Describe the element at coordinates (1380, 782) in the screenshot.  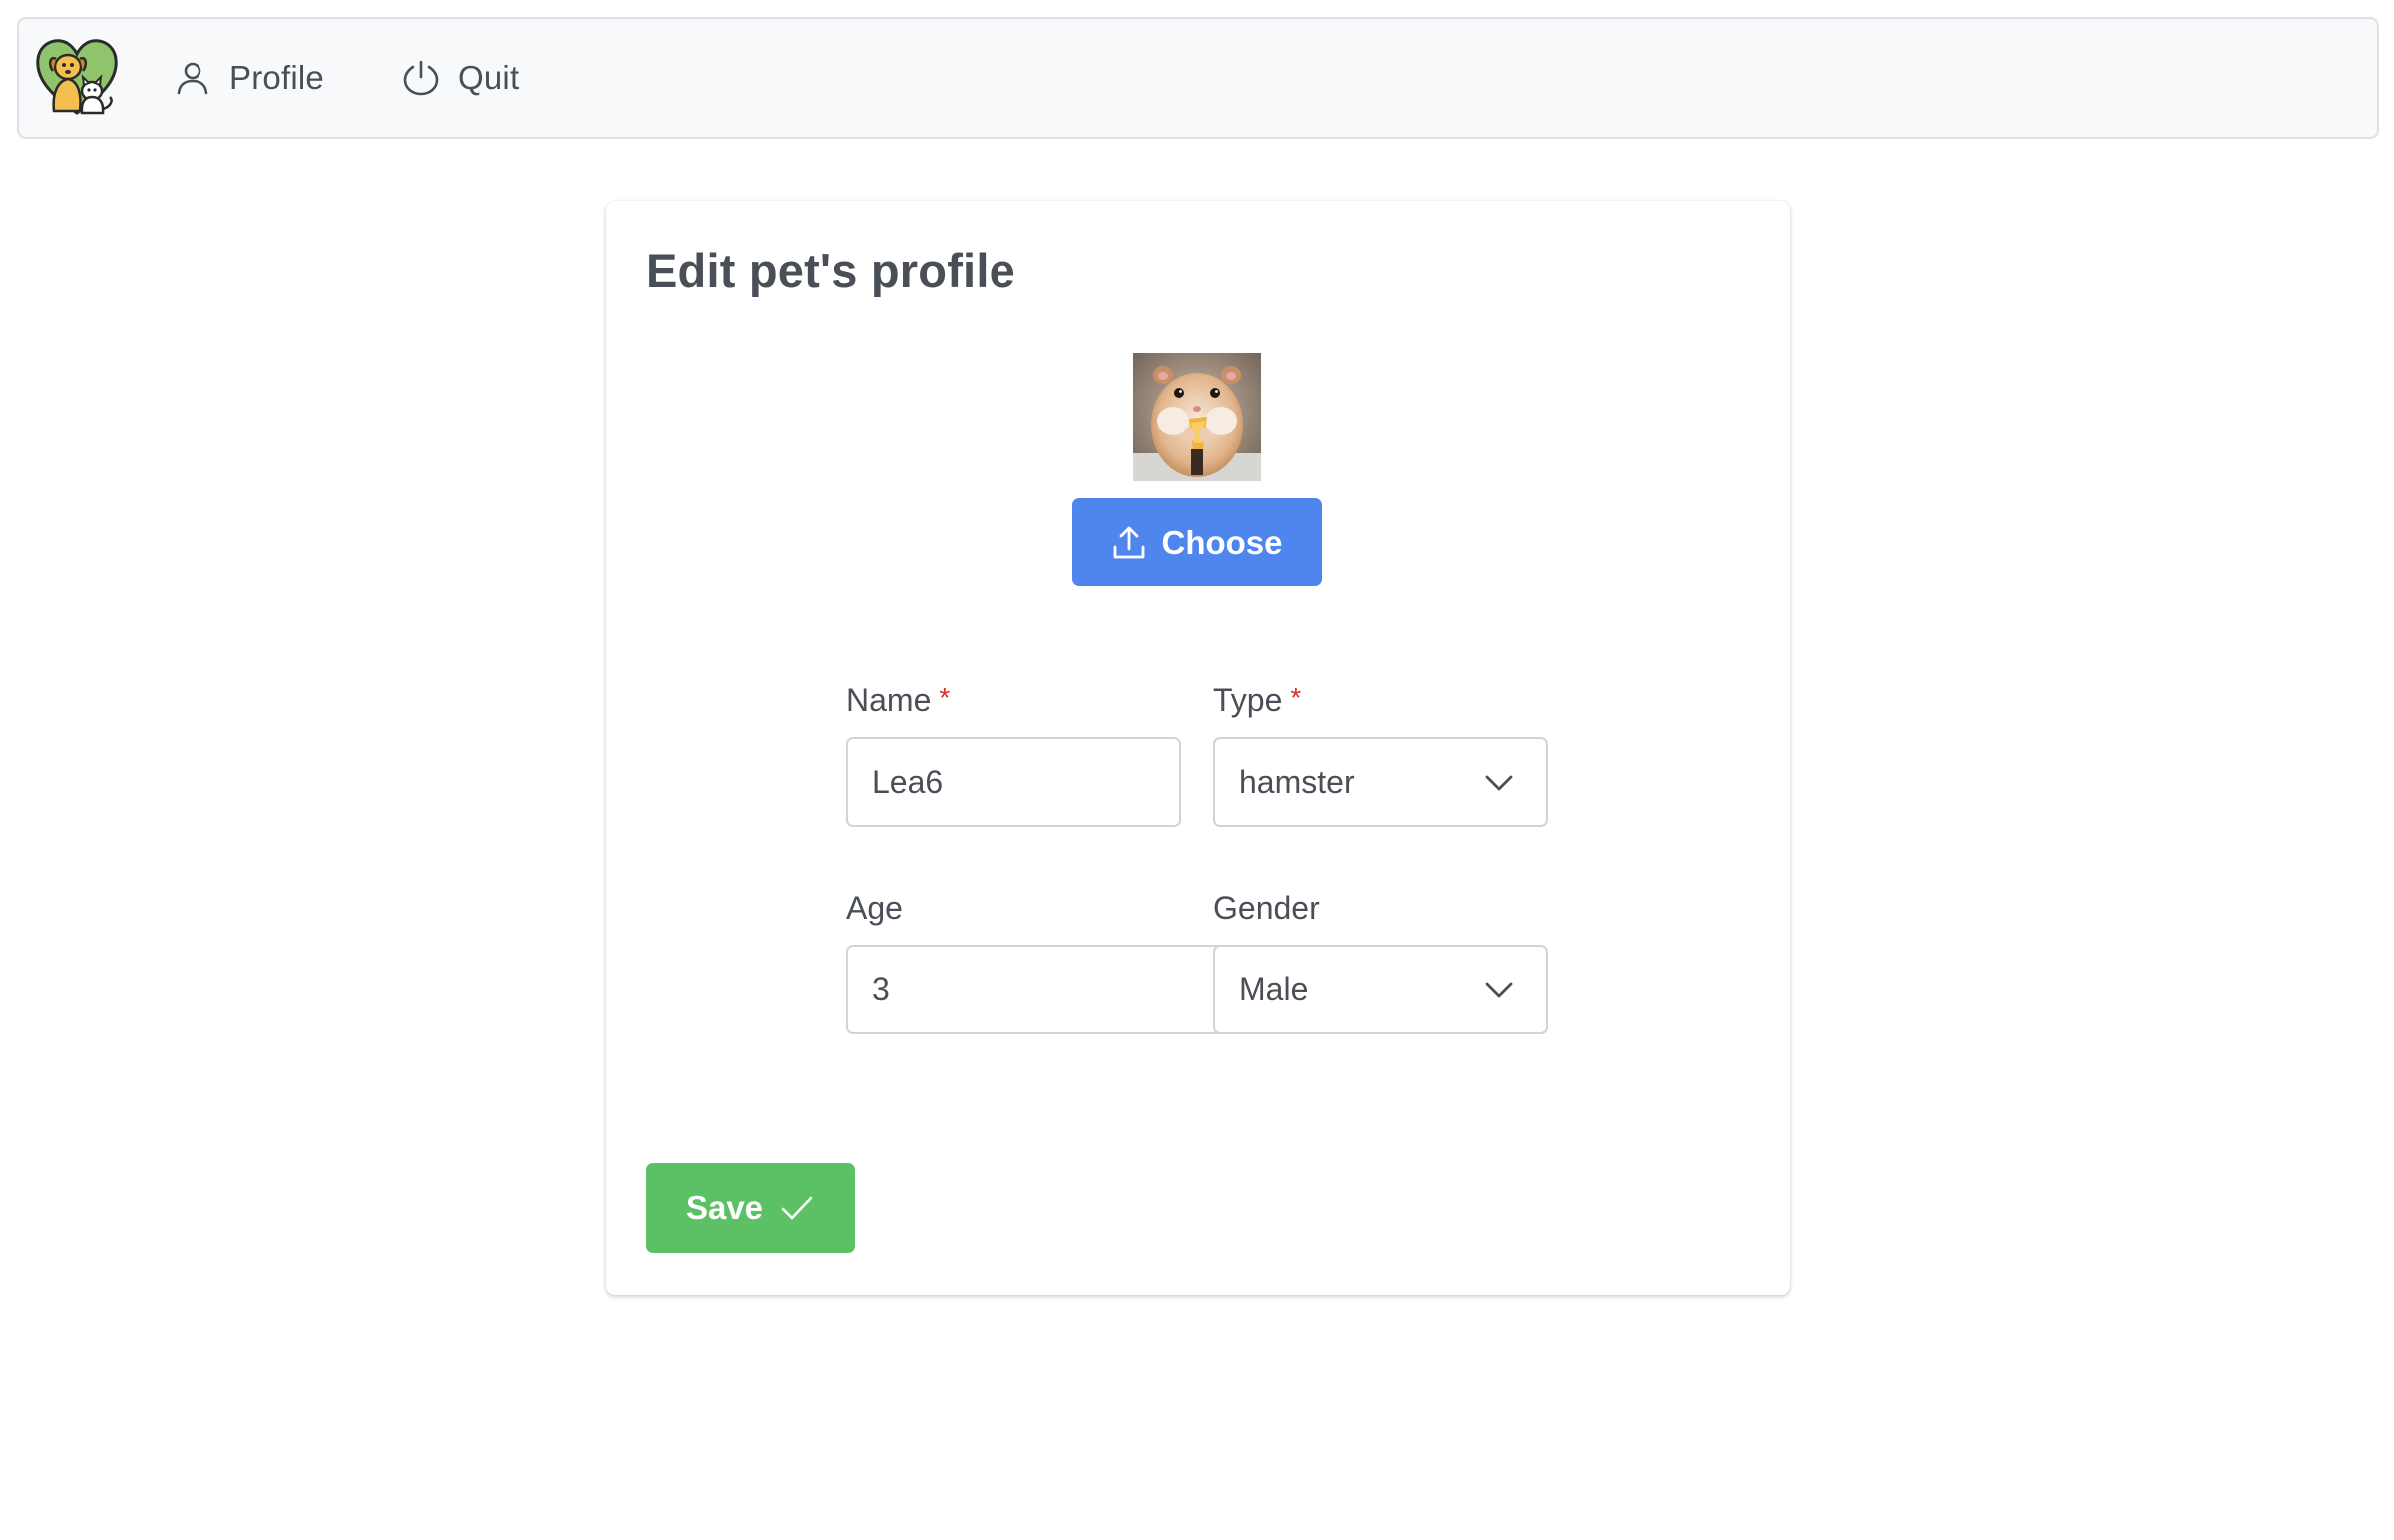
I see `type-select: hamster` at that location.